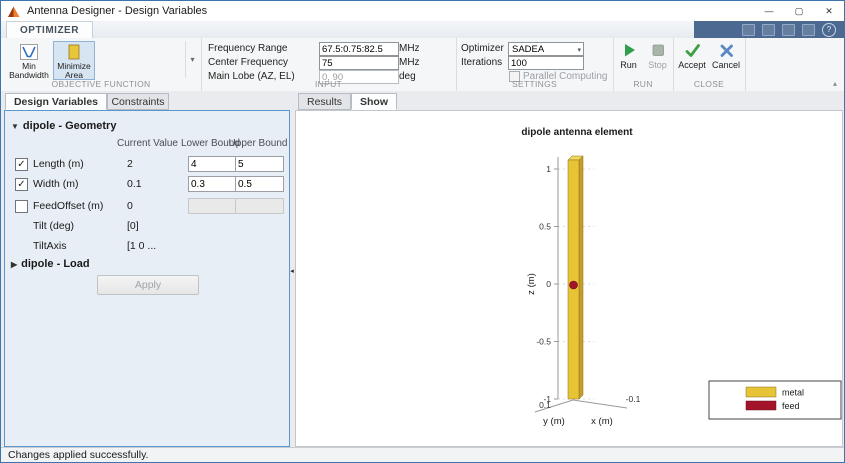 This screenshot has height=463, width=845. I want to click on matlab-app-icon, so click(14, 11).